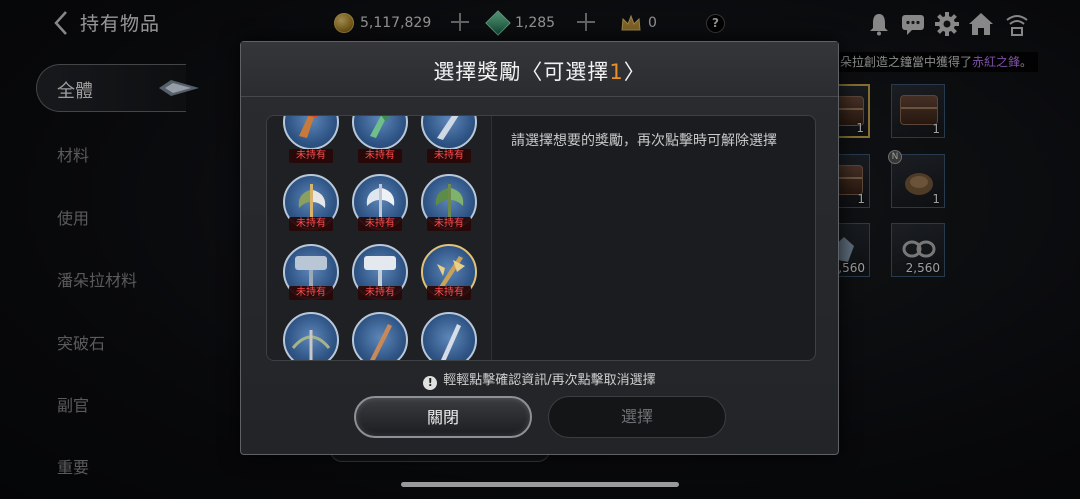 The height and width of the screenshot is (499, 1080). What do you see at coordinates (311, 336) in the screenshot?
I see `reward-item-crossbow` at bounding box center [311, 336].